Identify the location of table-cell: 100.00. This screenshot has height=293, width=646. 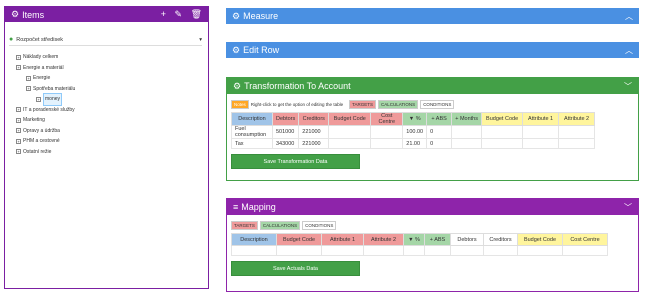
(415, 132).